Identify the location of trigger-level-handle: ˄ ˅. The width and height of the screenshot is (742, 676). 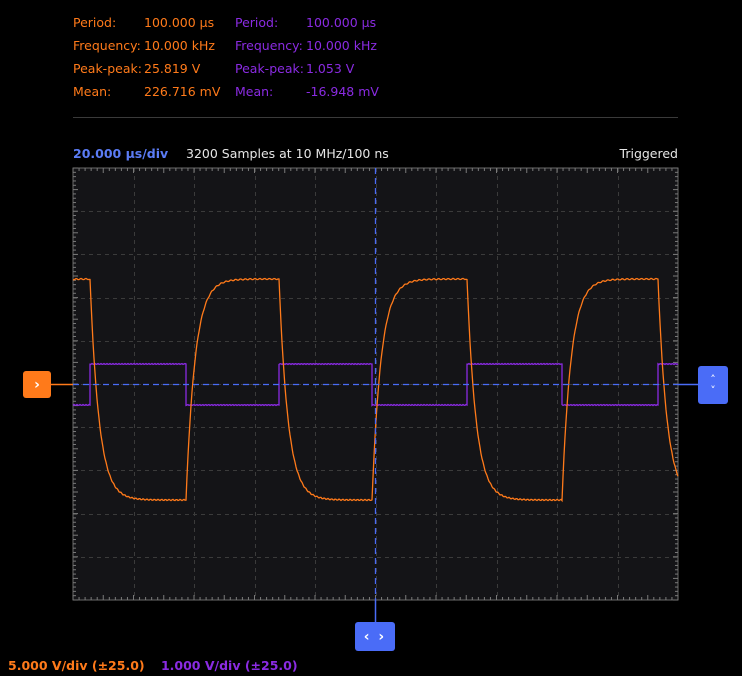
(713, 385).